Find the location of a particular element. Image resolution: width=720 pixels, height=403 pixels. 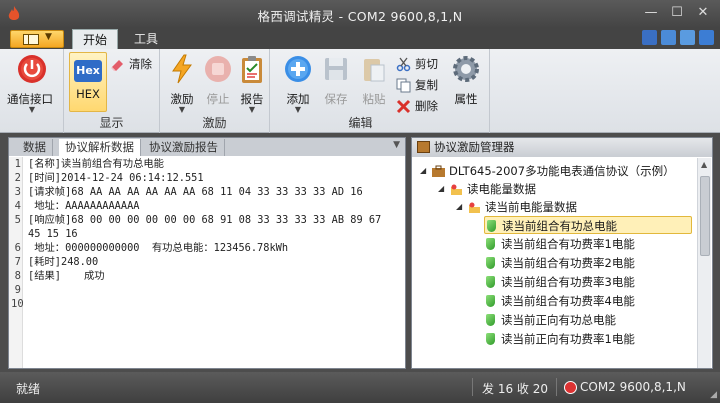

line-number: 9 is located at coordinates (17, 290).